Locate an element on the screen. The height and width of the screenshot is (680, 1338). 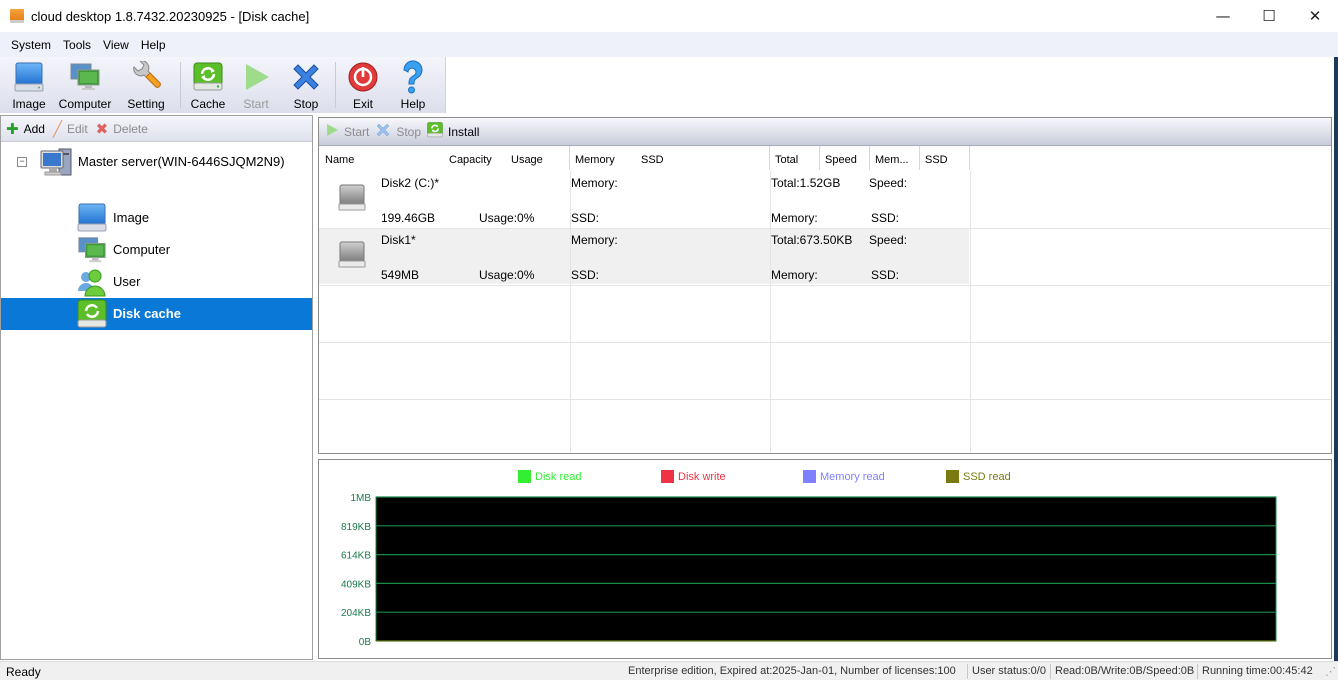
menu-tools: Tools is located at coordinates (77, 45).